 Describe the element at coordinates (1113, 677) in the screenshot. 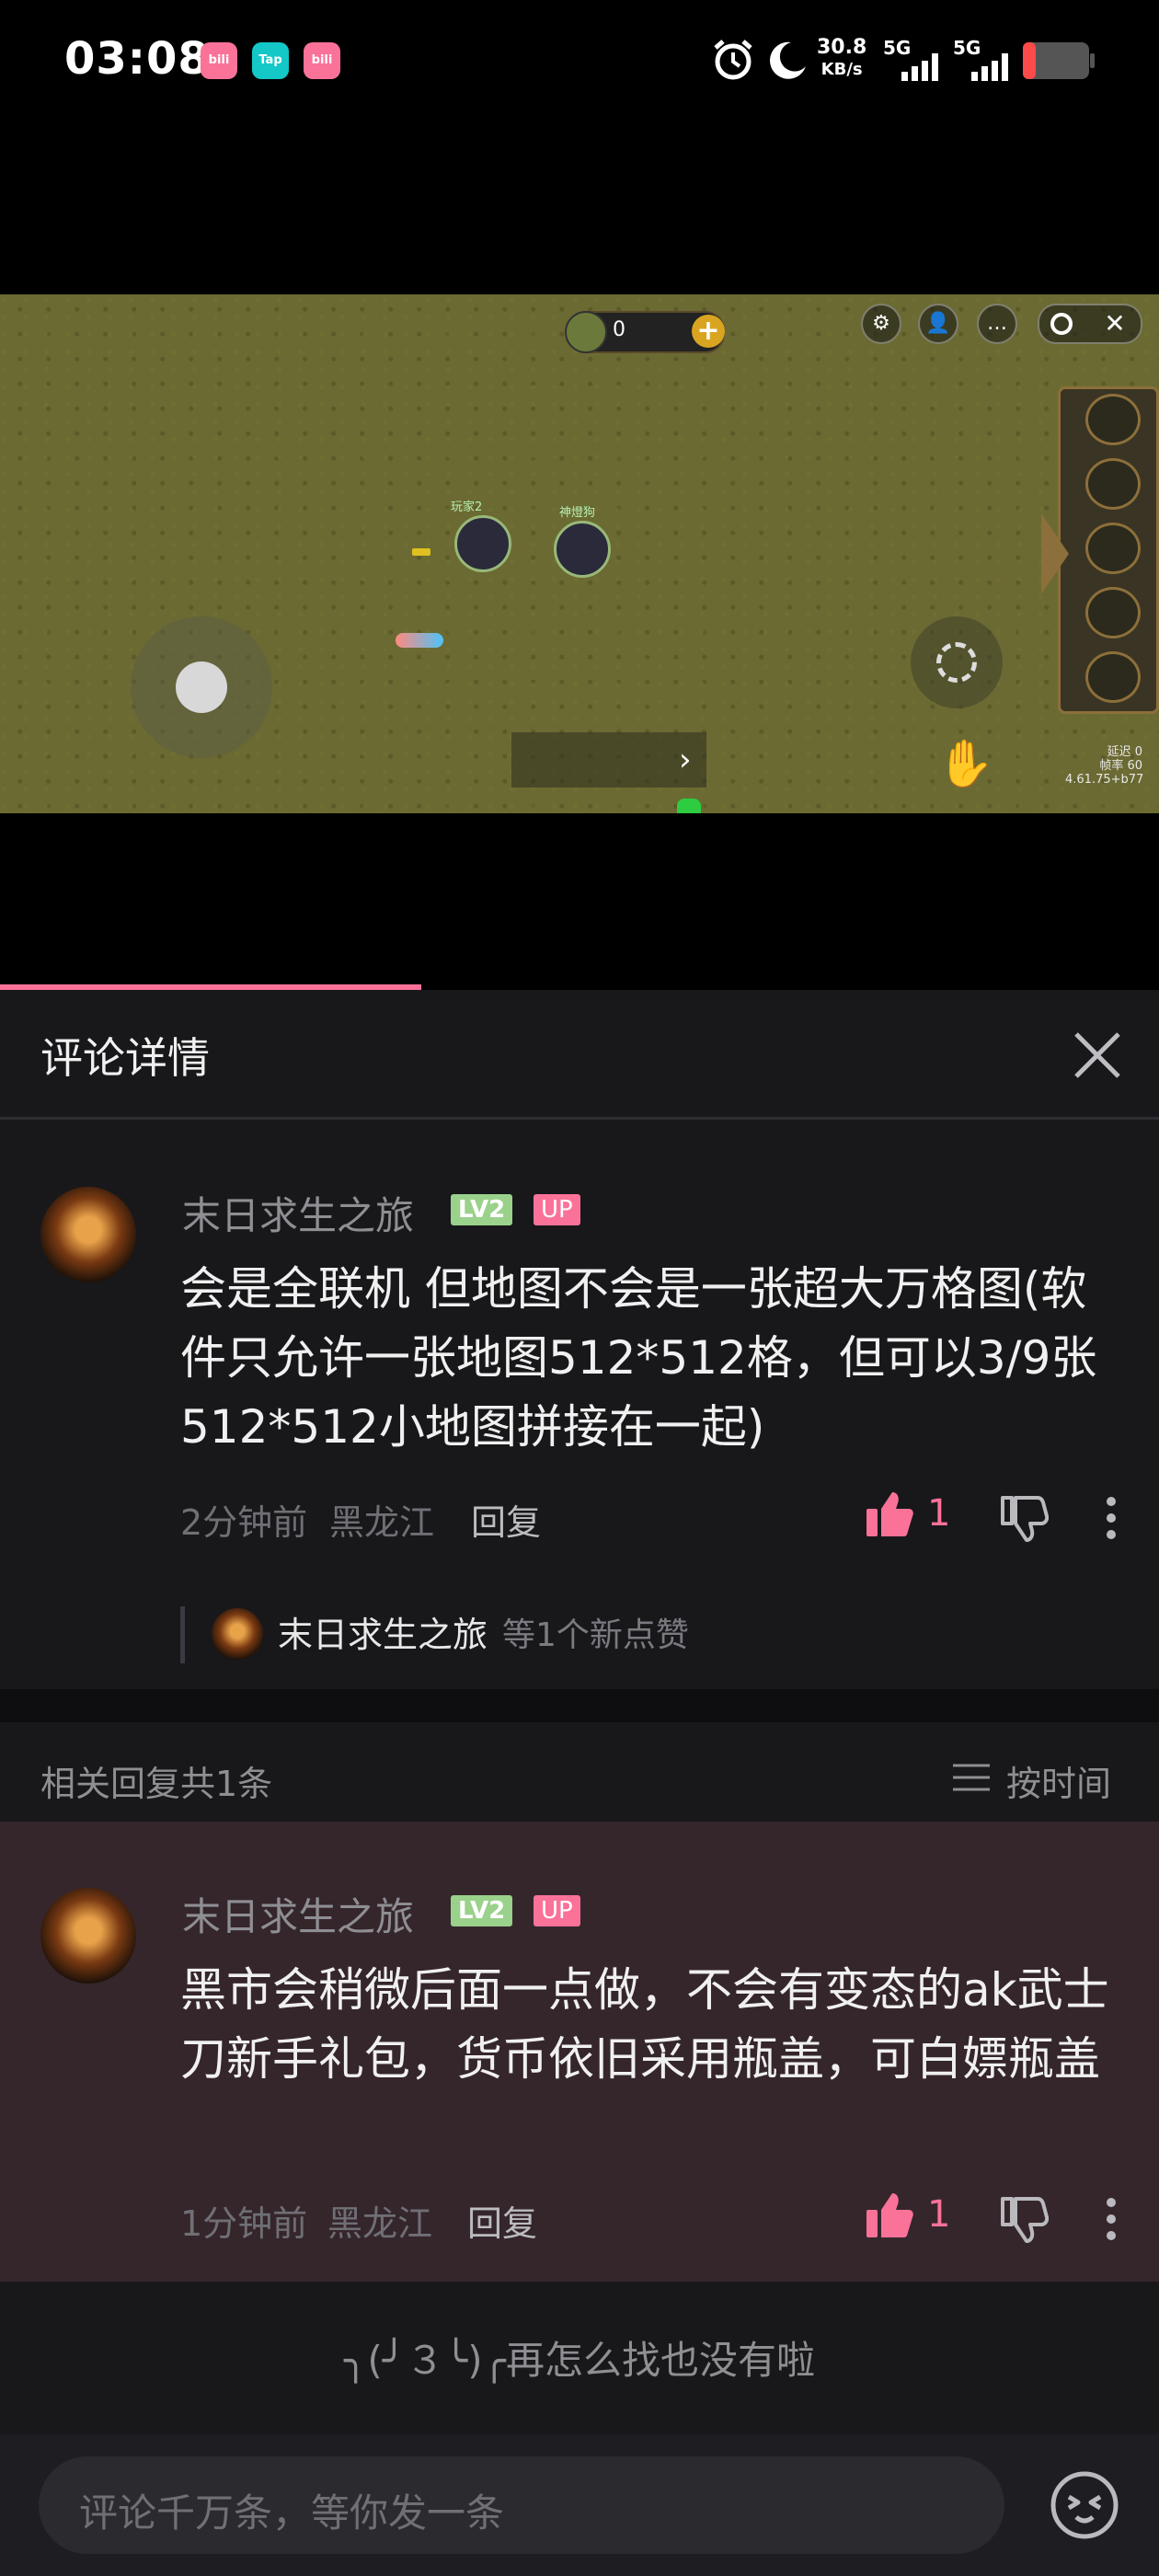

I see `gear-icon` at that location.